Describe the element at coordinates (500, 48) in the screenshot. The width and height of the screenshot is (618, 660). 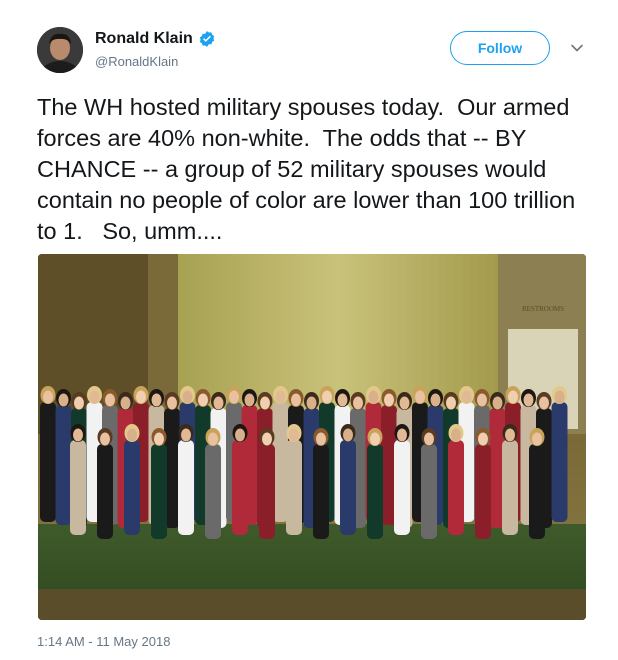
I see `follow-button: Follow` at that location.